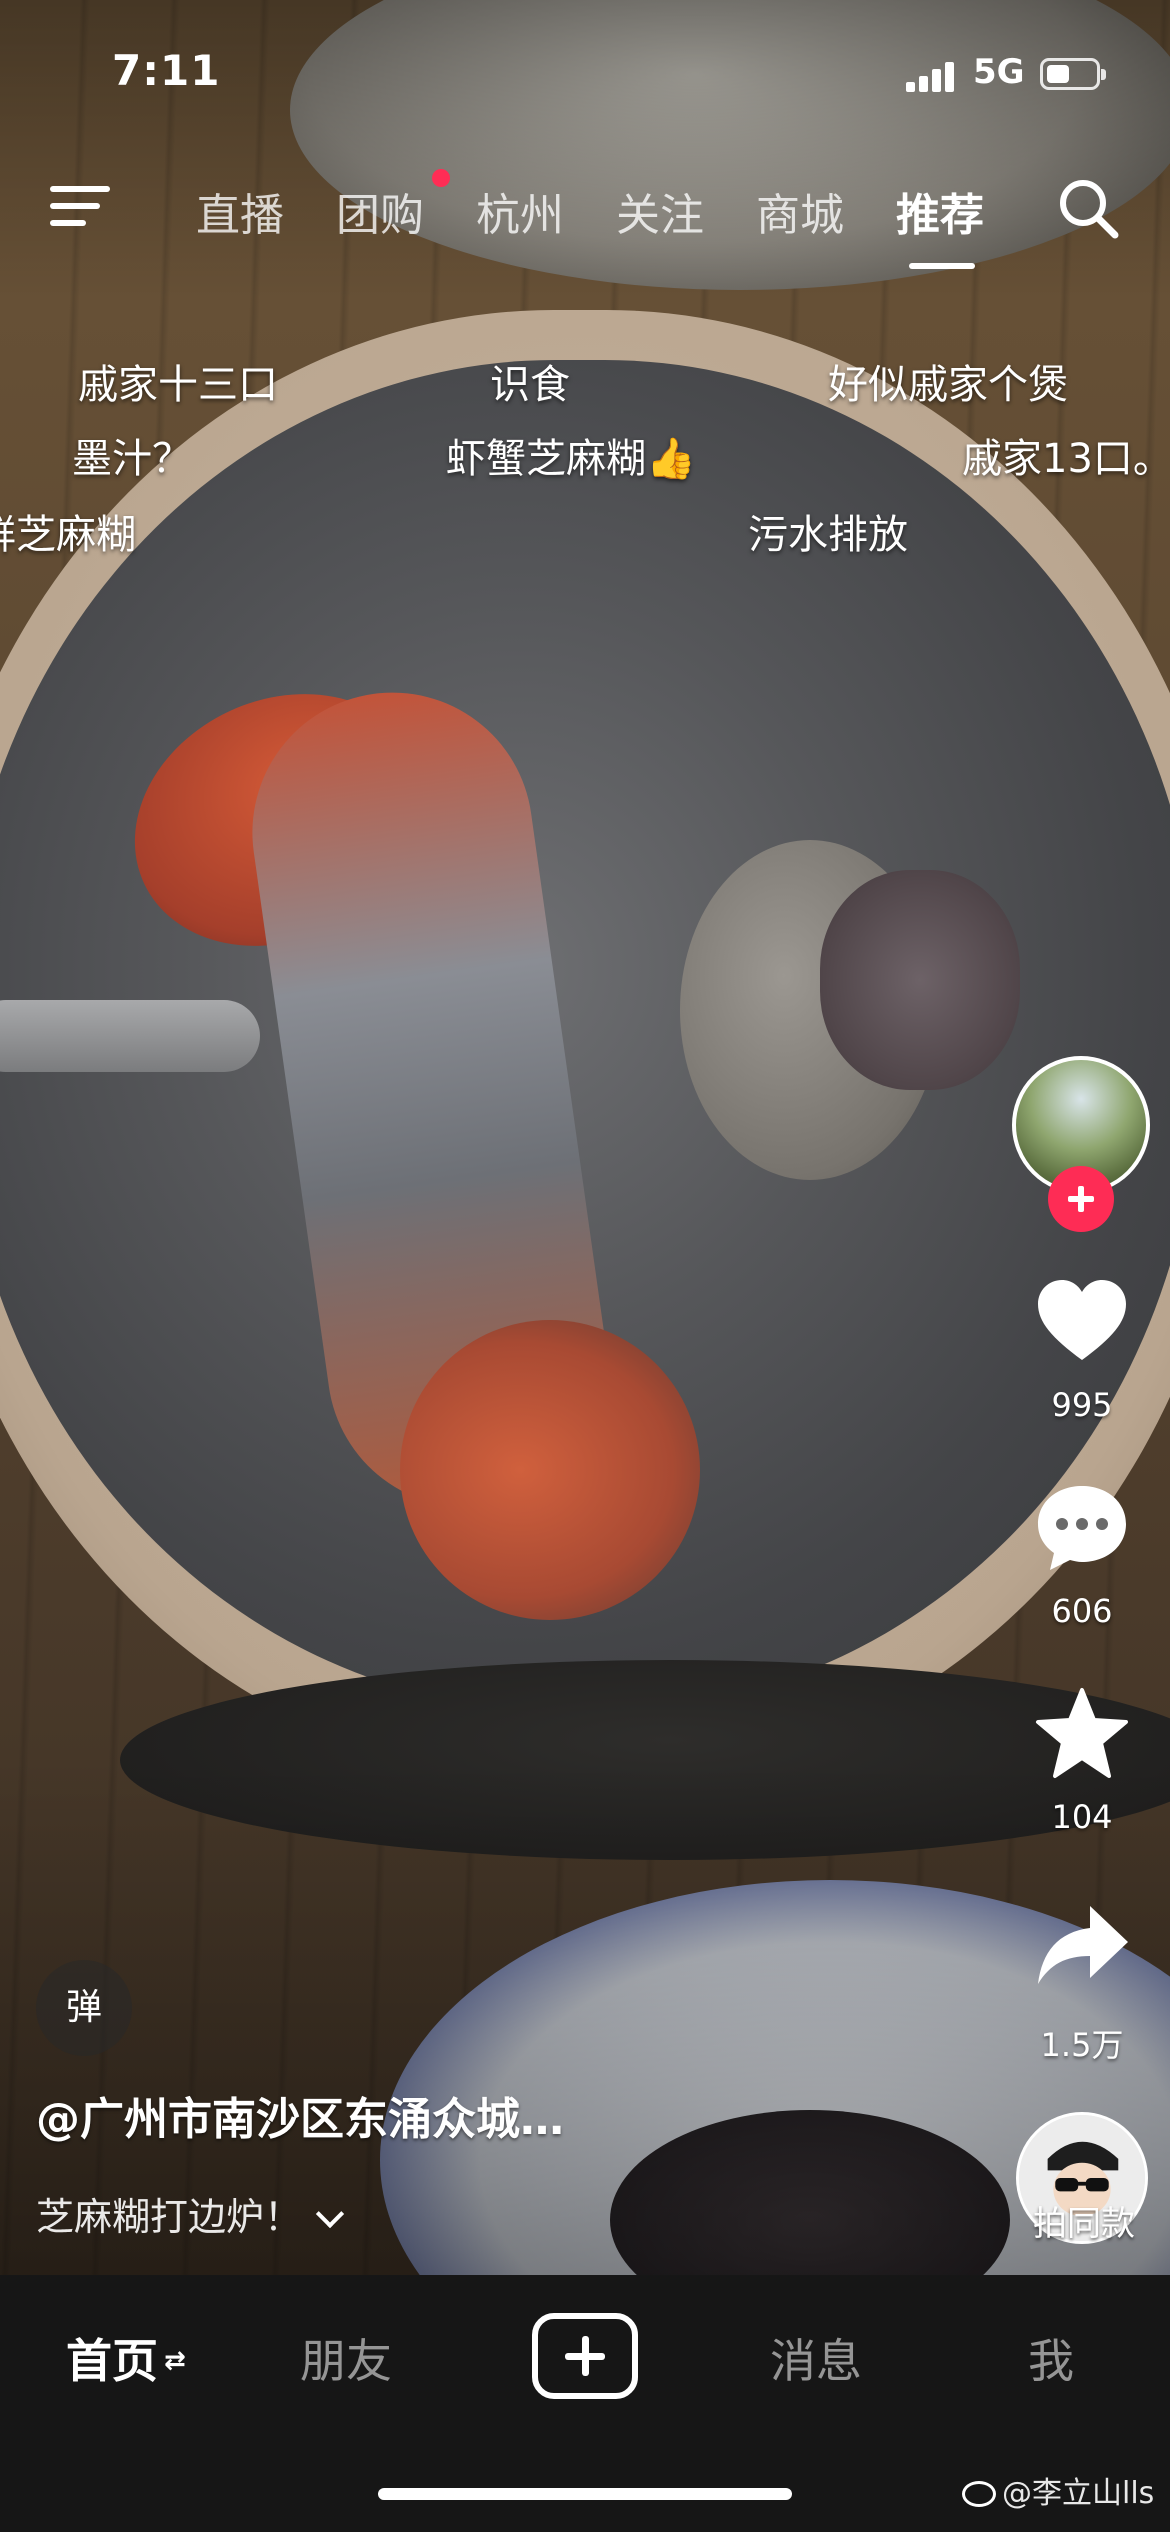 Image resolution: width=1170 pixels, height=2532 pixels. I want to click on tab-recommend: 推荐, so click(940, 211).